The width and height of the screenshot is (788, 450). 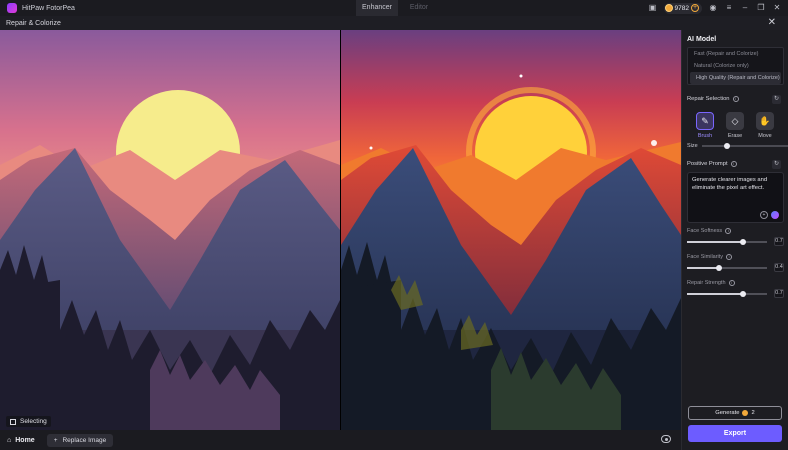 I want to click on hand-icon: ✋, so click(x=765, y=121).